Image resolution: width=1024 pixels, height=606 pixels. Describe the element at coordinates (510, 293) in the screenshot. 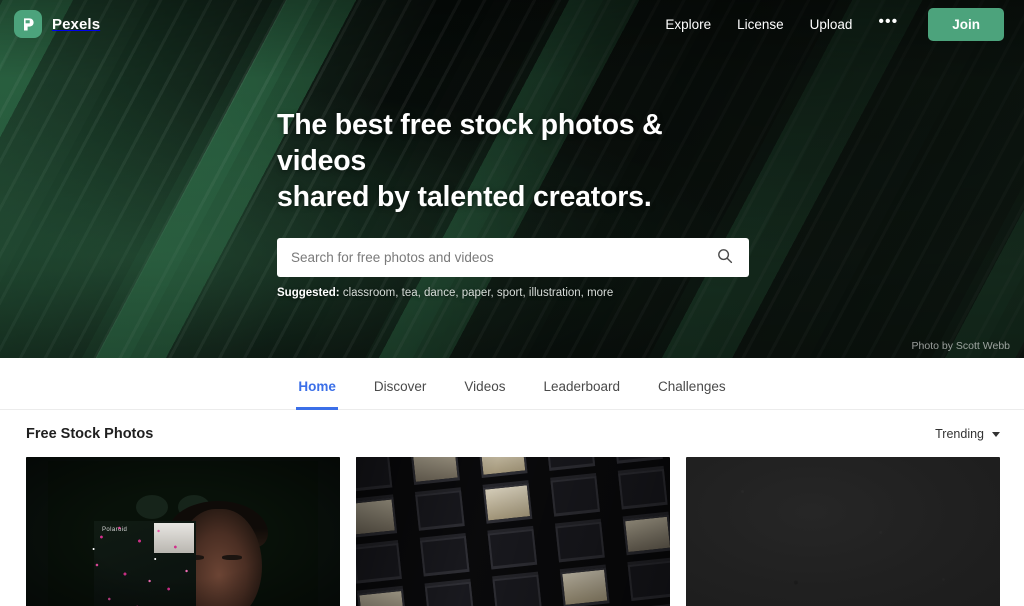

I see `suggested-tag-sport: sport` at that location.